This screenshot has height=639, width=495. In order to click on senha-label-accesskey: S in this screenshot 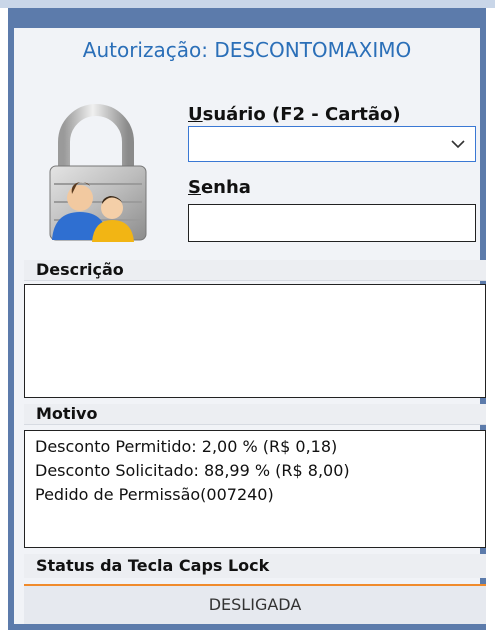, I will do `click(194, 187)`.